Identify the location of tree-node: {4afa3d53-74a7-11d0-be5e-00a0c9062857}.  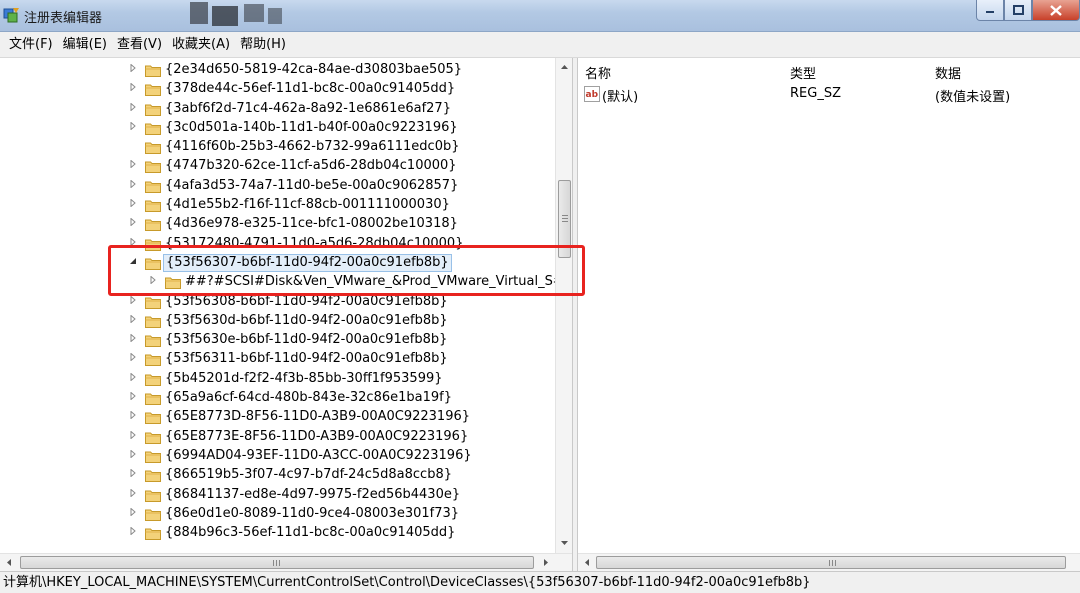
(277, 186).